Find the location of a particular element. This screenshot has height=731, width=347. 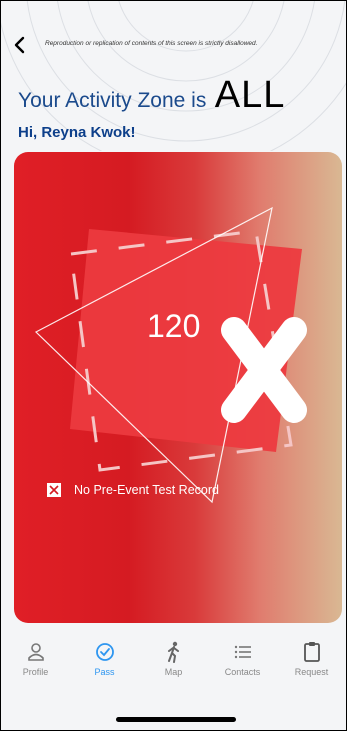

user-greeting: Hi, Reyna Kwok! is located at coordinates (77, 132).